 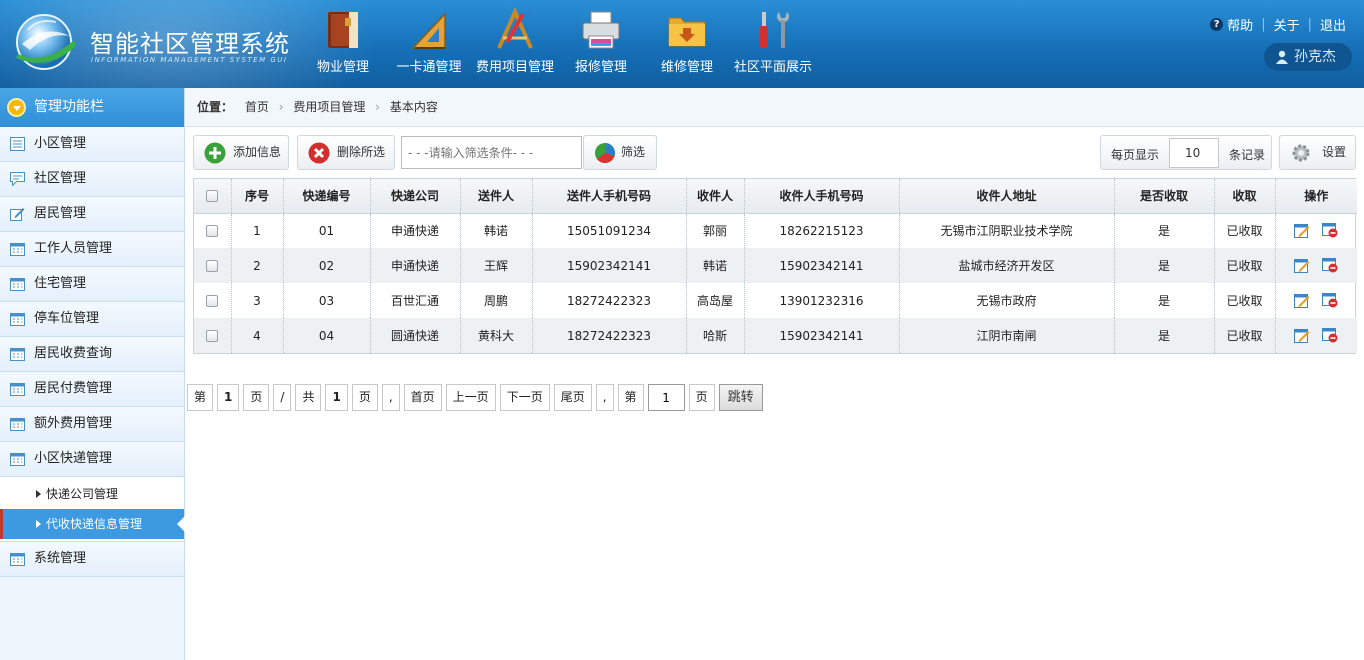 What do you see at coordinates (17, 179) in the screenshot?
I see `chat-icon` at bounding box center [17, 179].